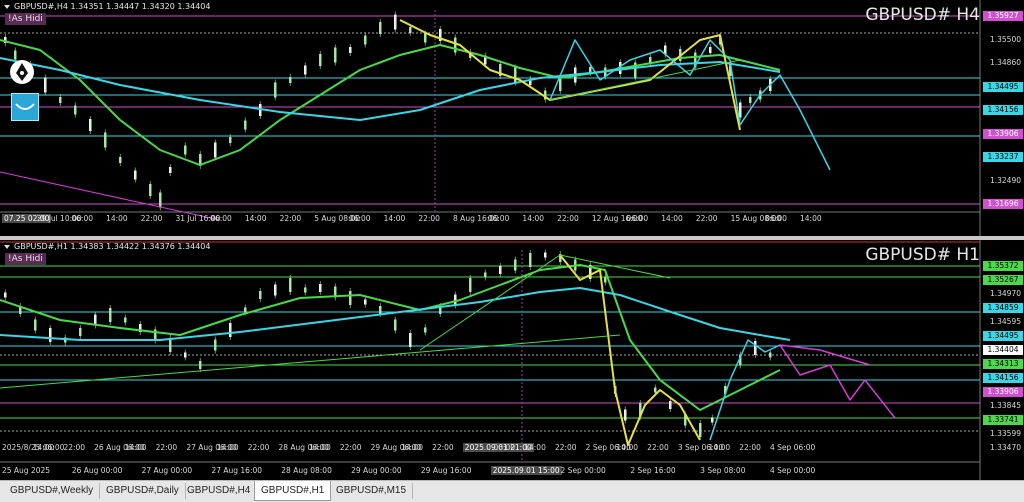 The image size is (1024, 502). I want to click on price-tick-label: 1.35372, so click(1003, 266).